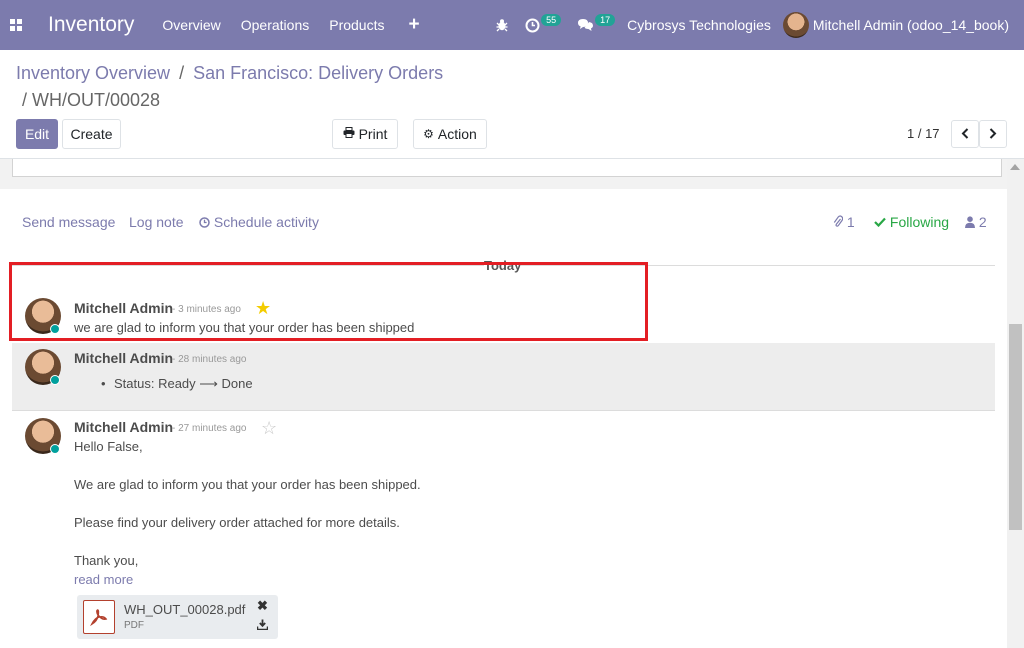 Image resolution: width=1024 pixels, height=648 pixels. I want to click on form-sheet-bottom, so click(507, 168).